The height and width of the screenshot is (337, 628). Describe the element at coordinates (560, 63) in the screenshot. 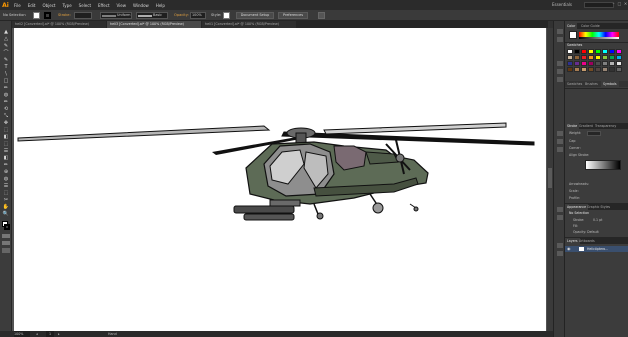

I see `swatches-panel-icon` at that location.